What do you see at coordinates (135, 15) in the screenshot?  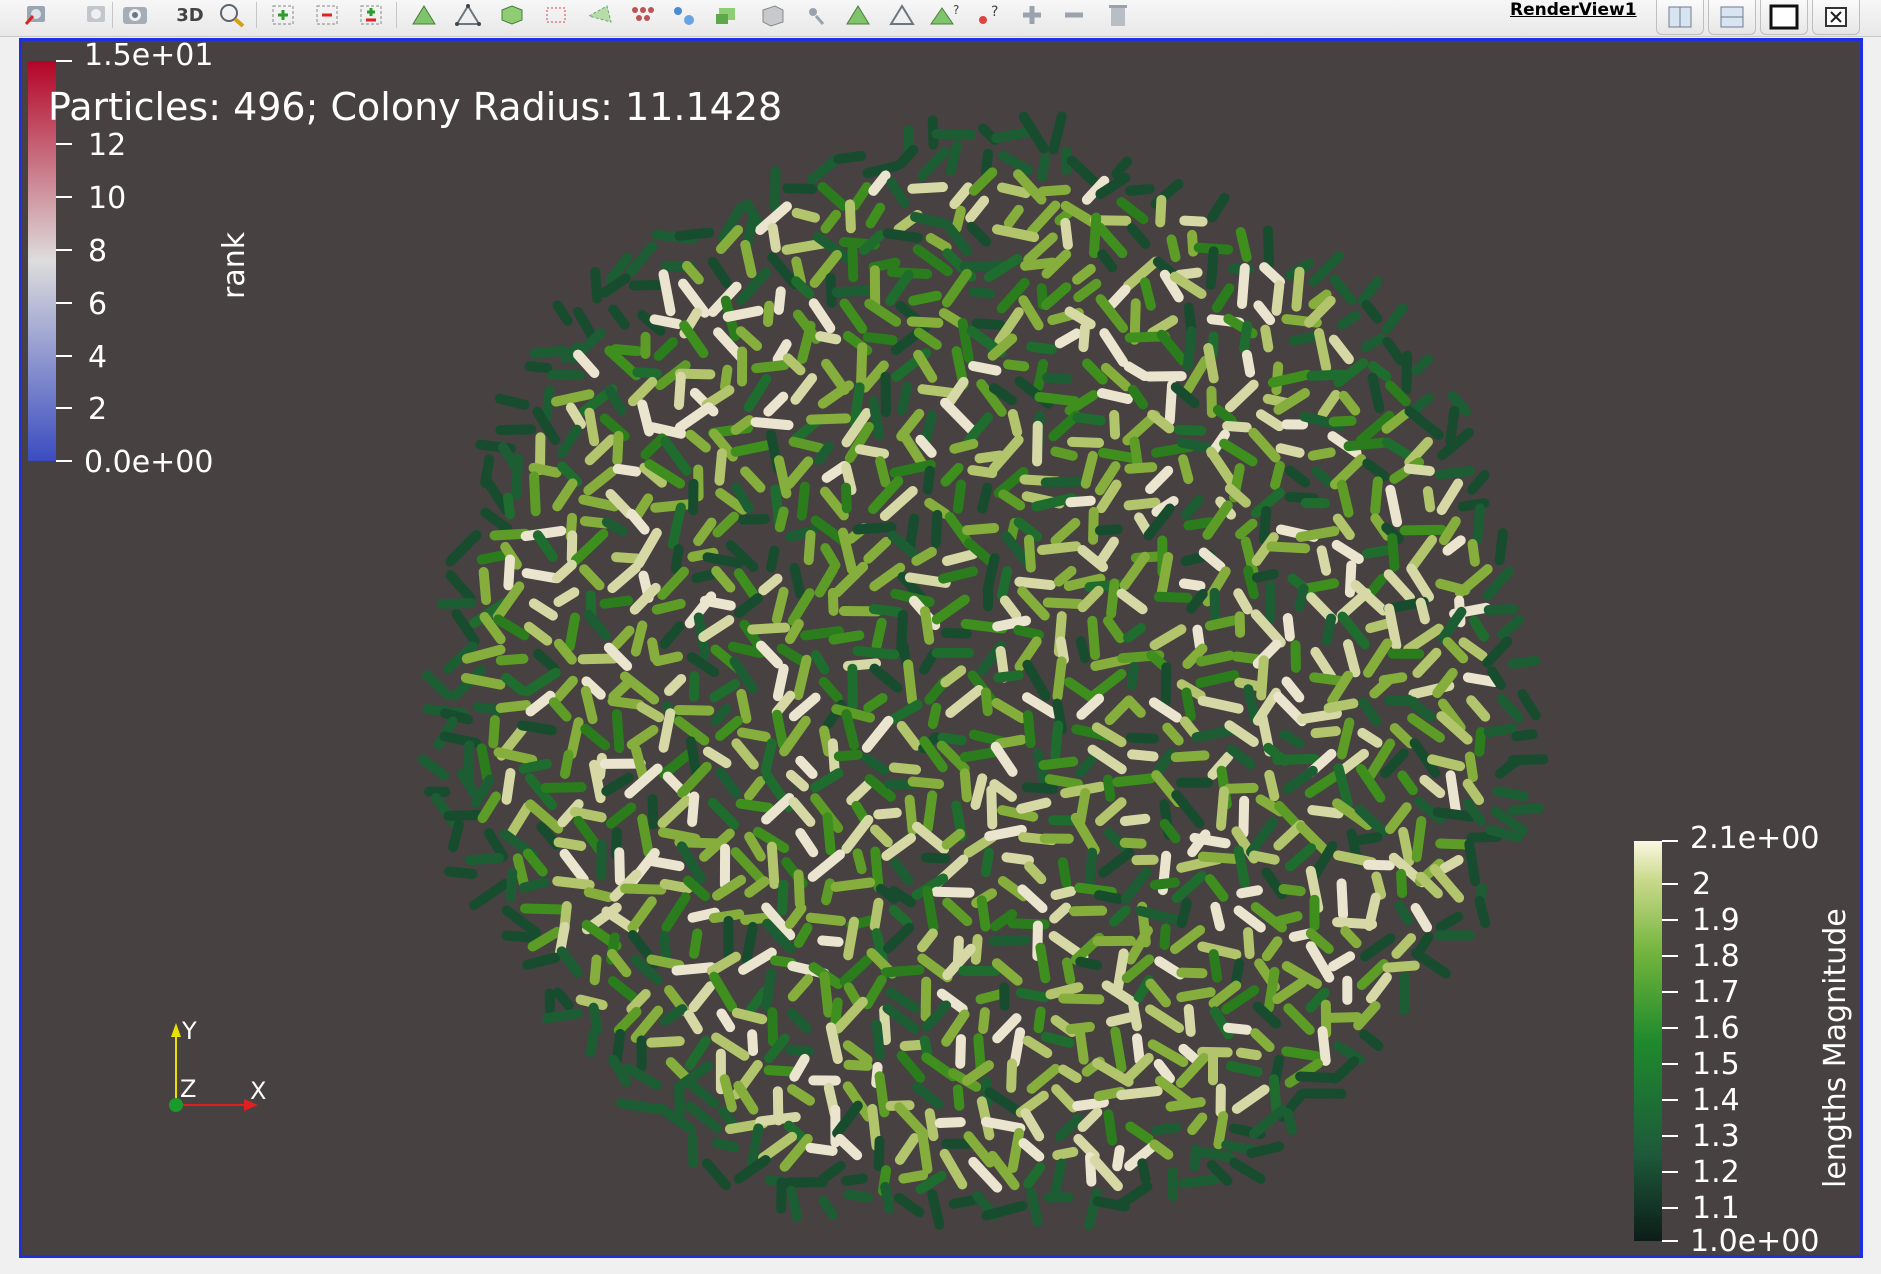 I see `capture-screenshot-icon` at bounding box center [135, 15].